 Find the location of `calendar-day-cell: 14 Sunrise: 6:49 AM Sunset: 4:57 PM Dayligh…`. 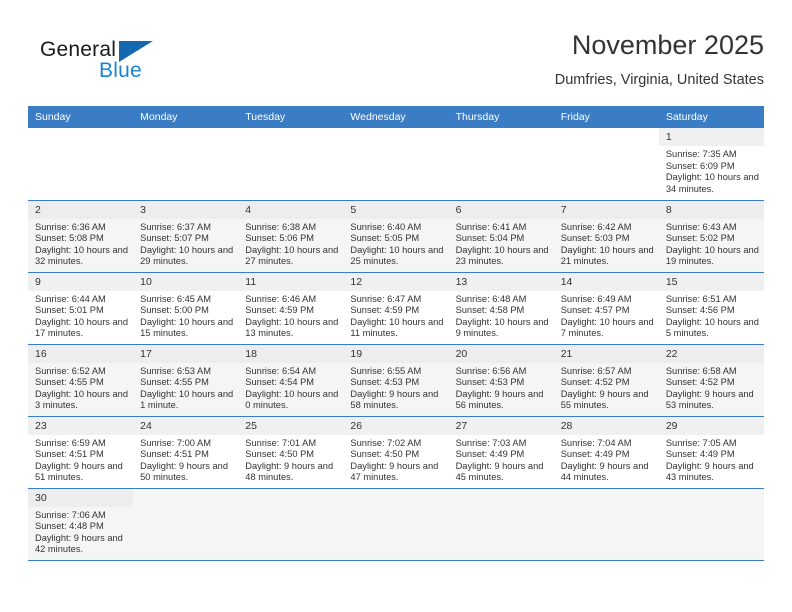

calendar-day-cell: 14 Sunrise: 6:49 AM Sunset: 4:57 PM Dayligh… is located at coordinates (606, 308).